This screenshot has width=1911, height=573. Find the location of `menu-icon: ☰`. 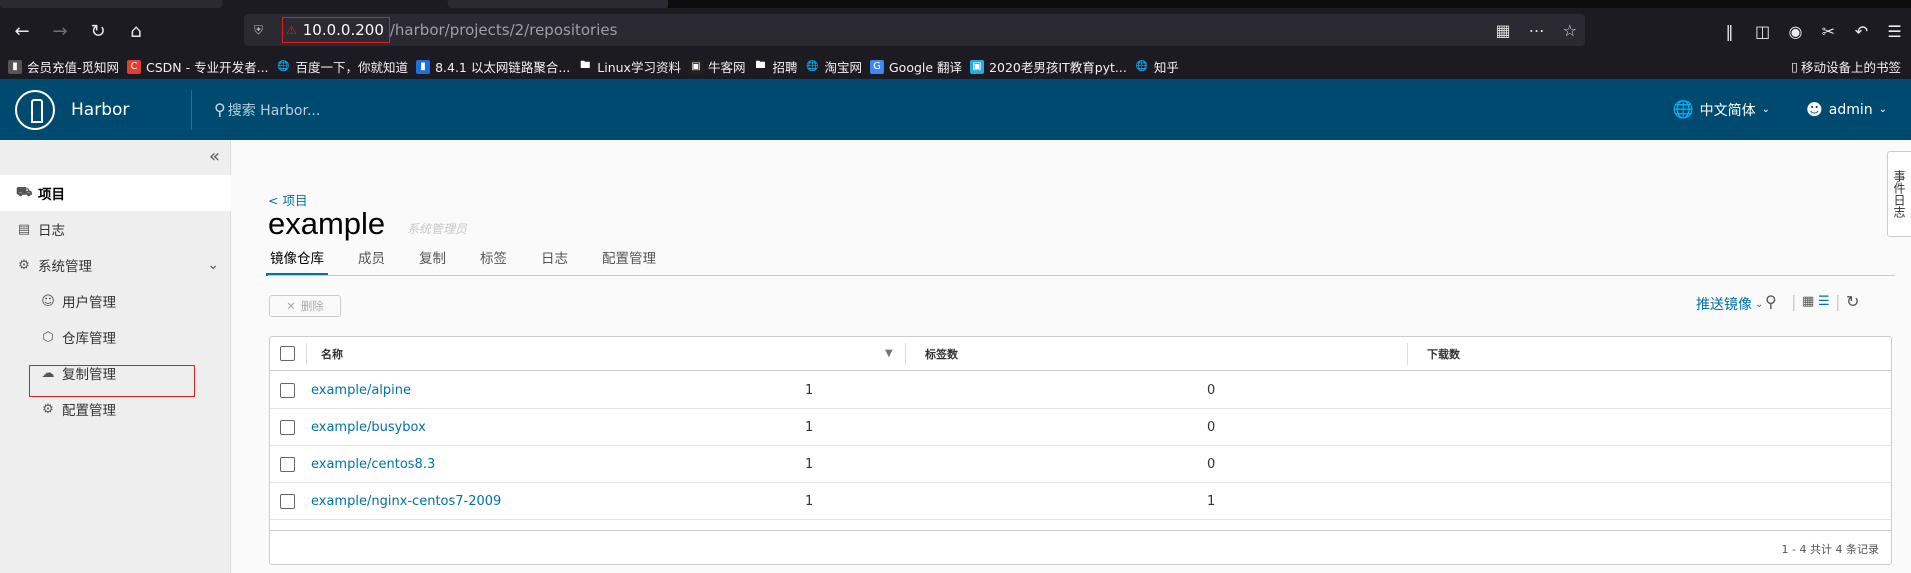

menu-icon: ☰ is located at coordinates (1894, 31).